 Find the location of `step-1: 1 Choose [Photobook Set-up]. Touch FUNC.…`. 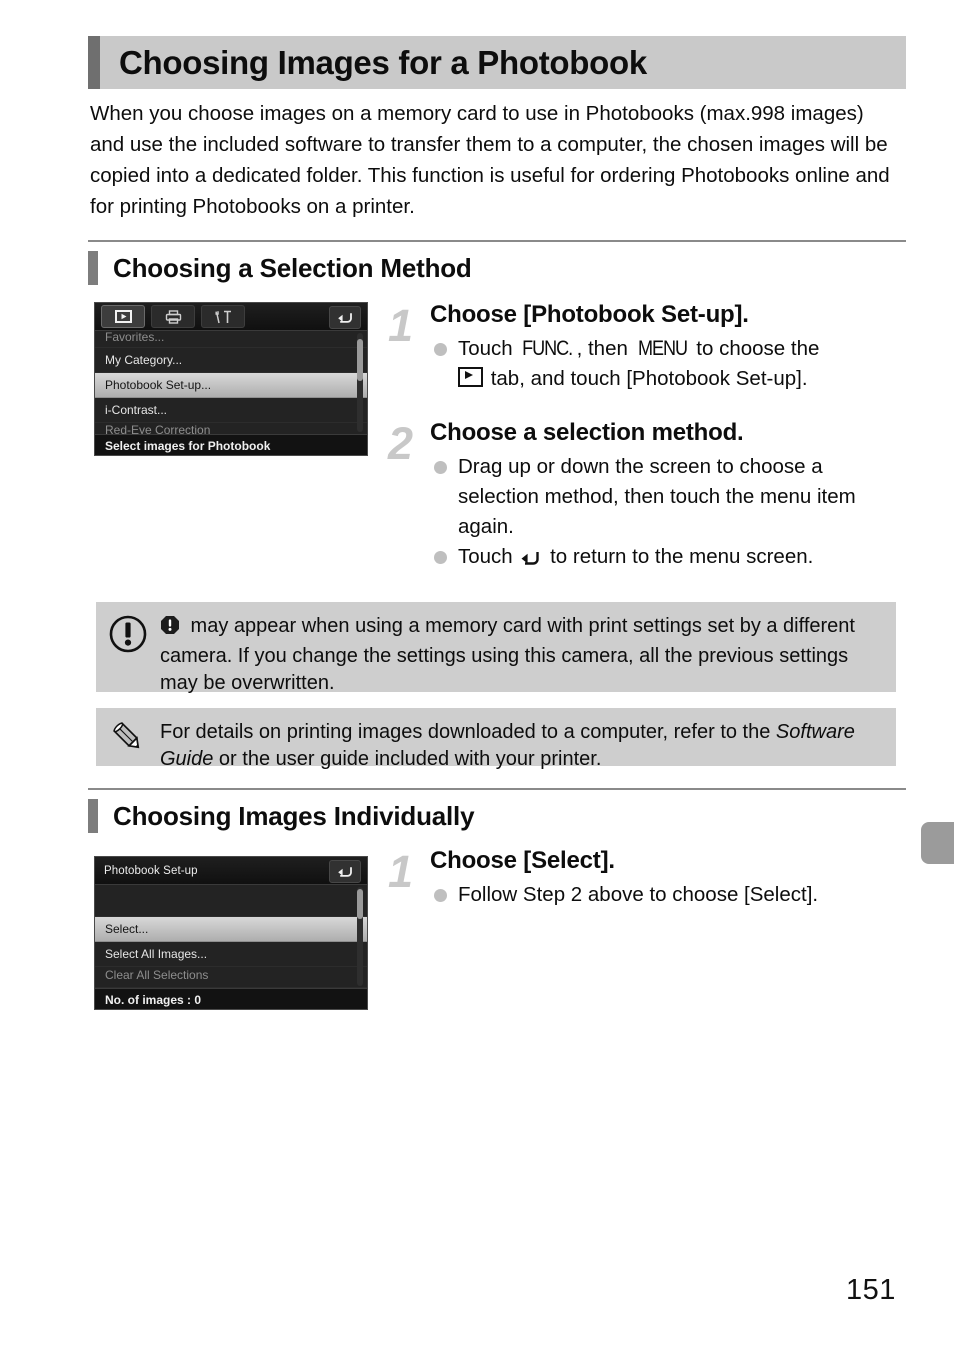

step-1: 1 Choose [Photobook Set-up]. Touch FUNC.… is located at coordinates (646, 347).